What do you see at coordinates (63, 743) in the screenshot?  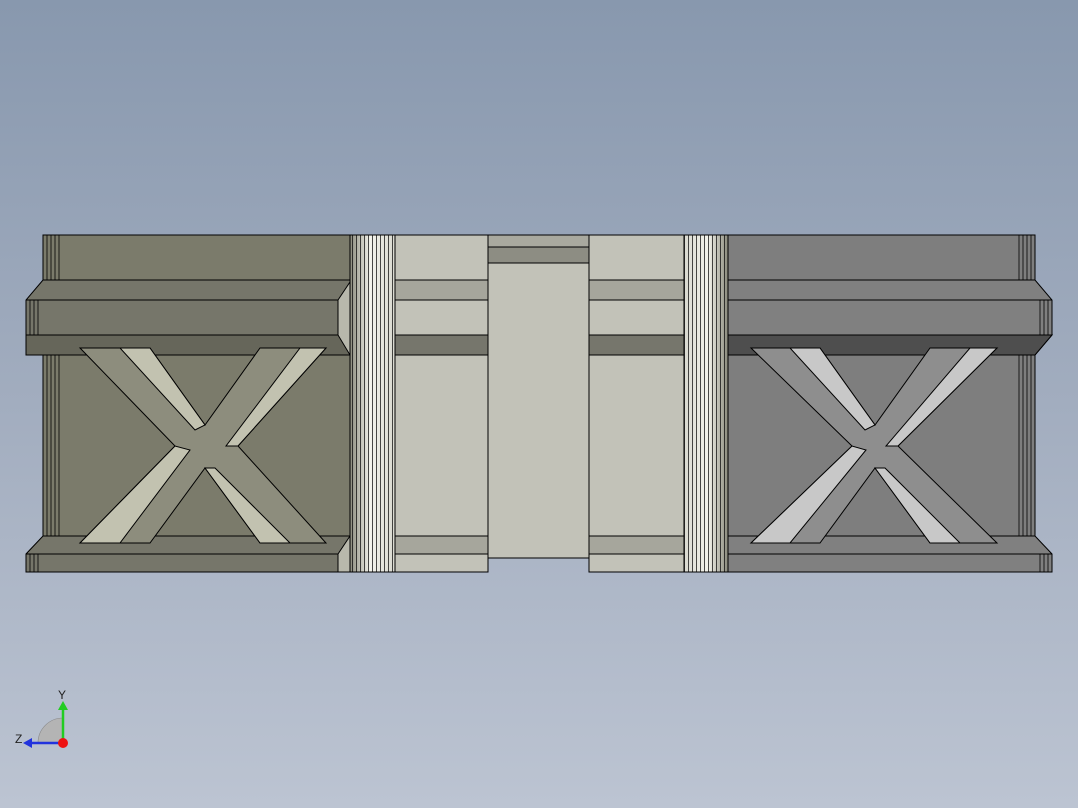 I see `x-axis-icon` at bounding box center [63, 743].